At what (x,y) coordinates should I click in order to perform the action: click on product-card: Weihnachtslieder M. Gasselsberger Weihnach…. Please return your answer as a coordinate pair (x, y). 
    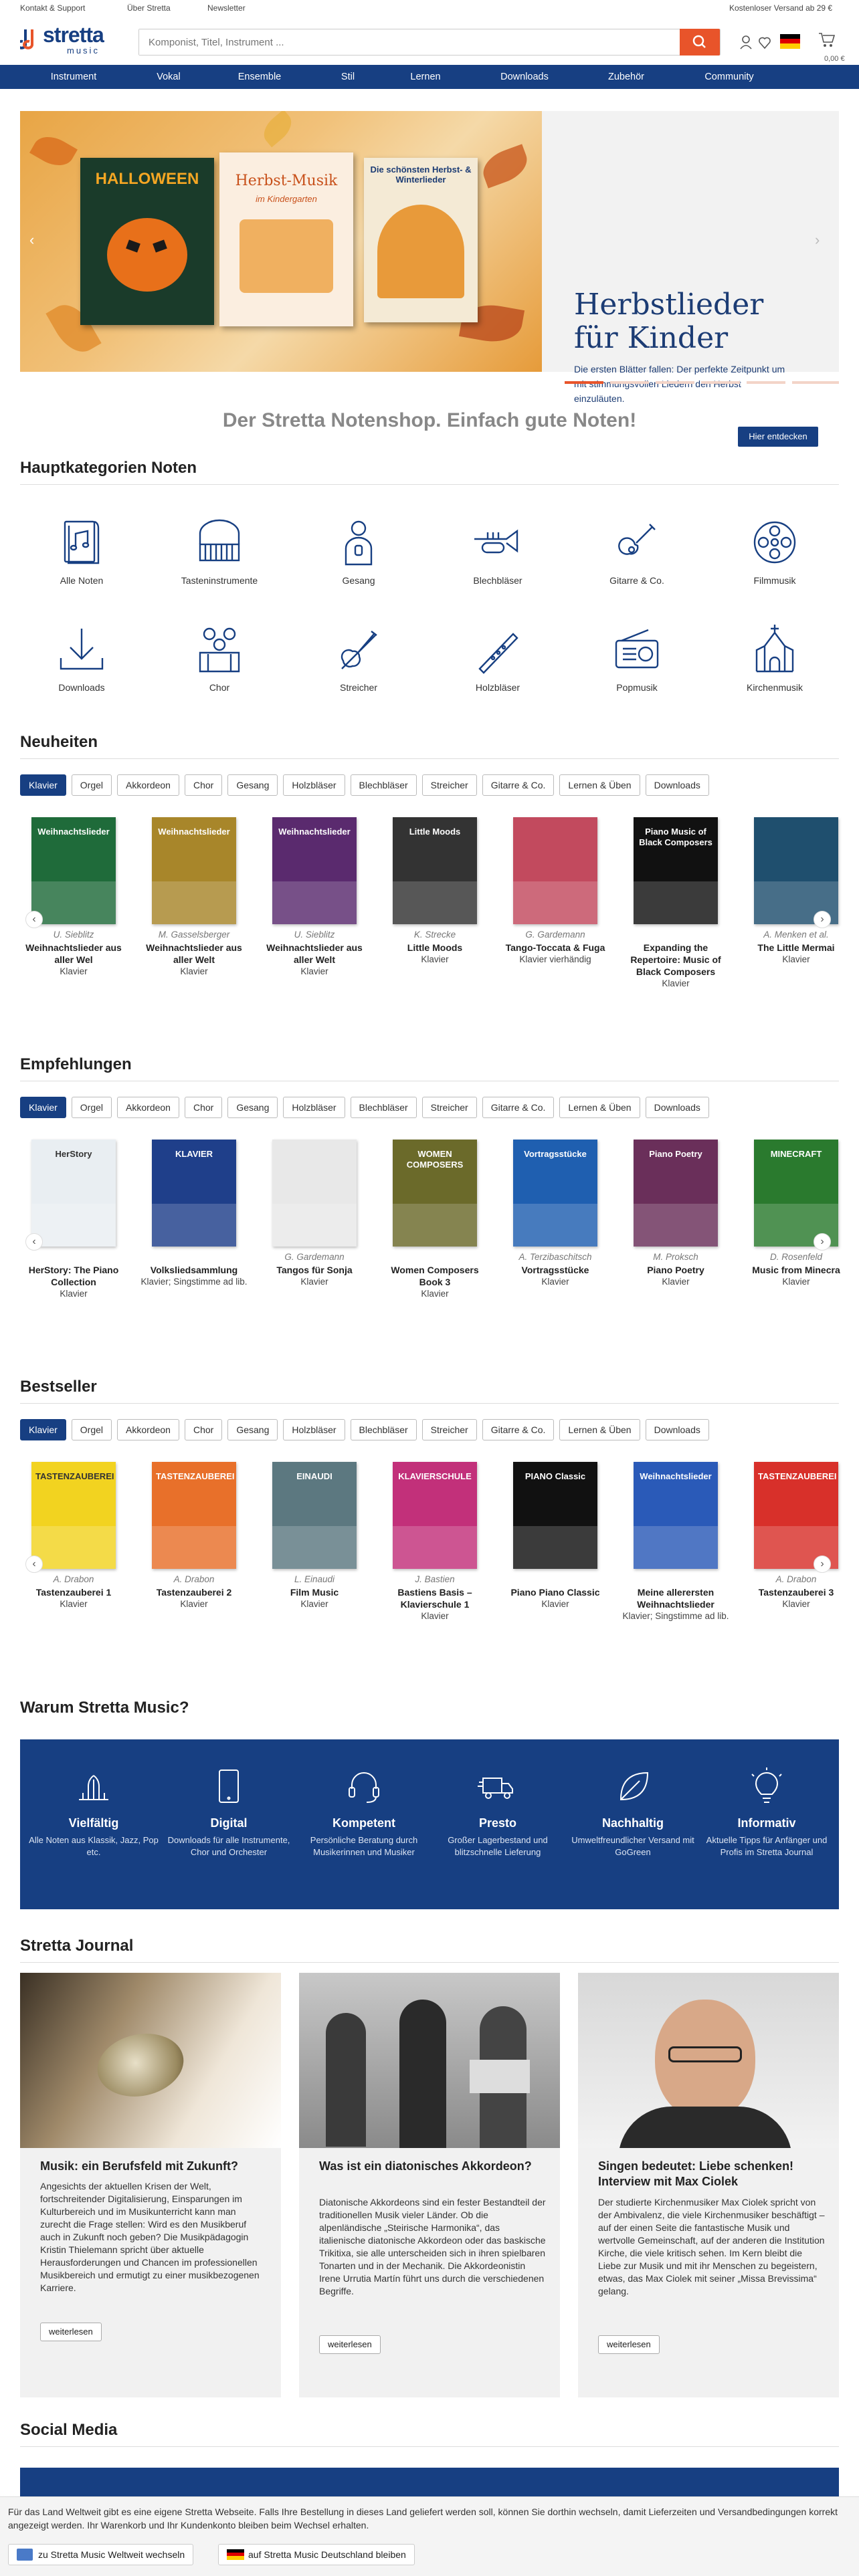
    Looking at the image, I should click on (194, 898).